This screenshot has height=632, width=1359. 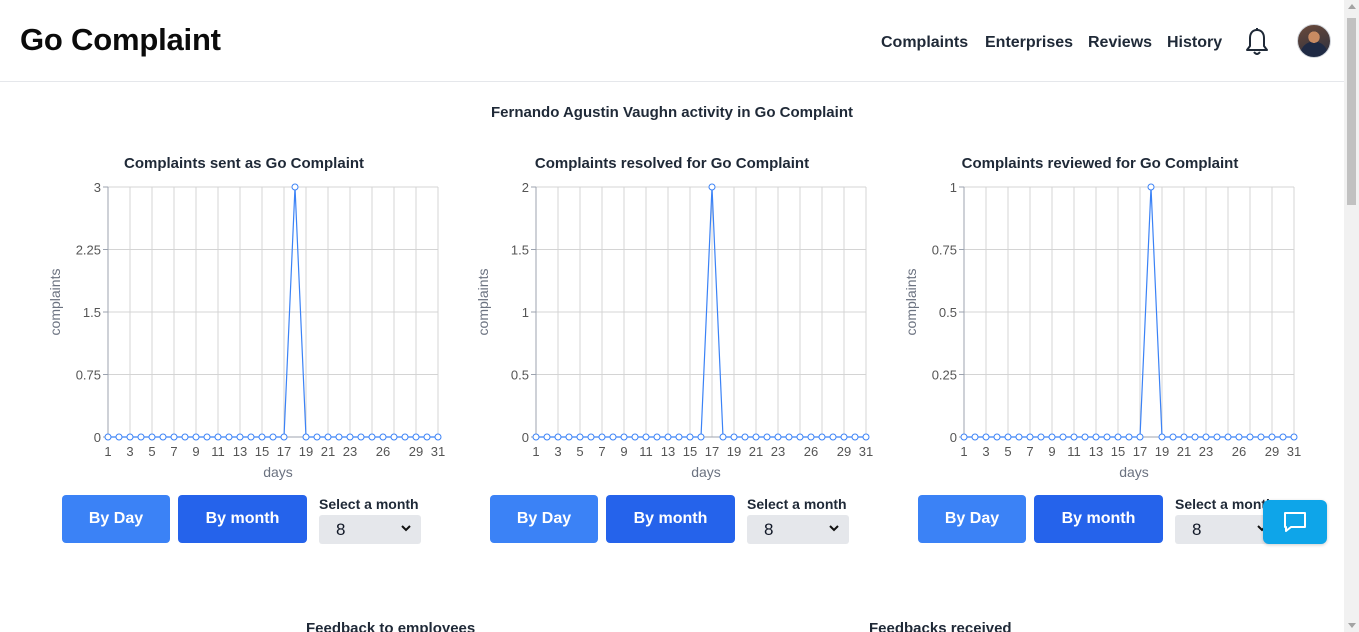 What do you see at coordinates (1352, 625) in the screenshot?
I see `scroll-down-arrow-icon` at bounding box center [1352, 625].